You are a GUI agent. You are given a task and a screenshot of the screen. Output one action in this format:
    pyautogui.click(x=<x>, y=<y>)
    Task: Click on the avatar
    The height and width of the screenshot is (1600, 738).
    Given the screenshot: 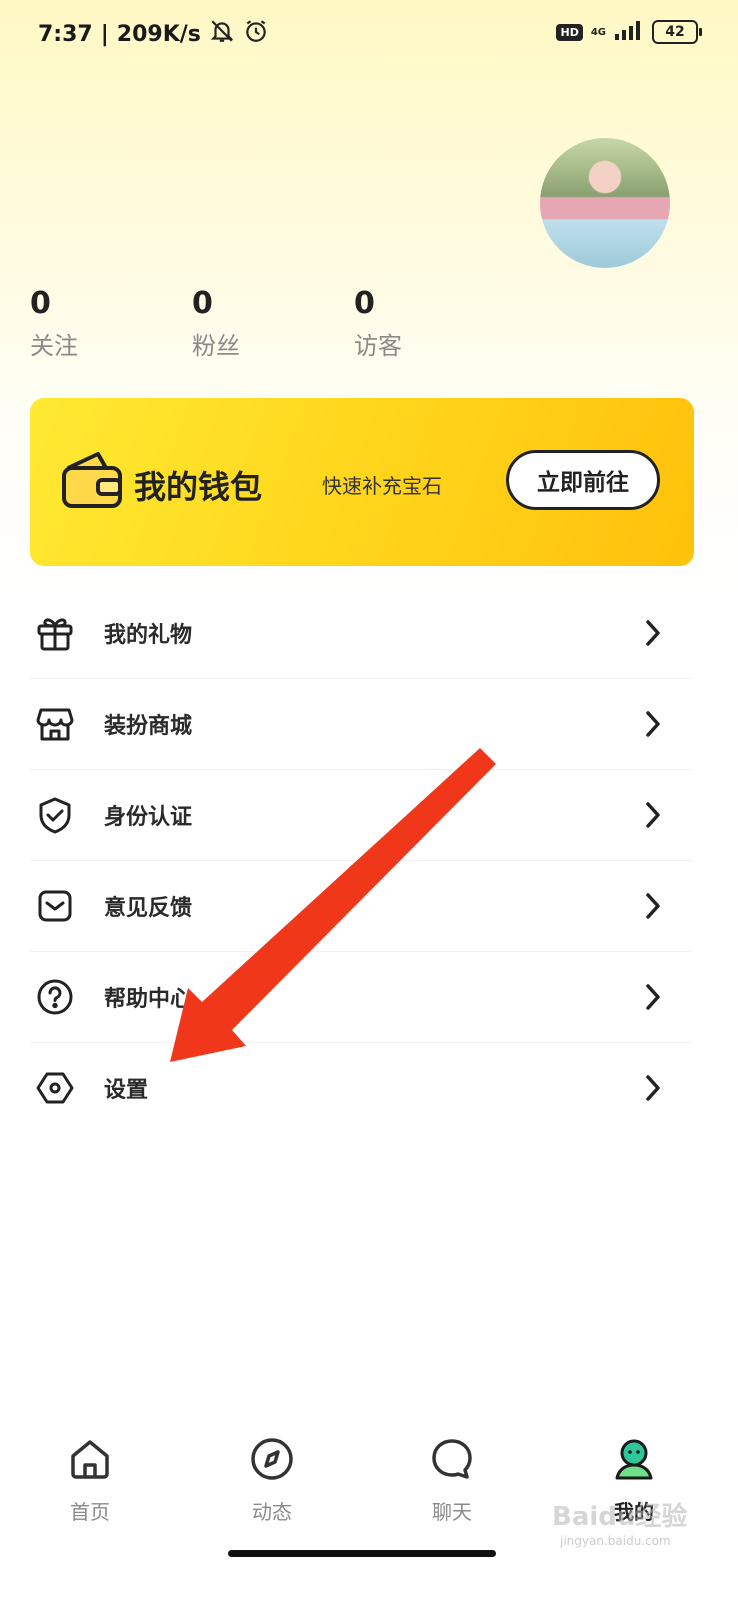 What is the action you would take?
    pyautogui.click(x=605, y=203)
    